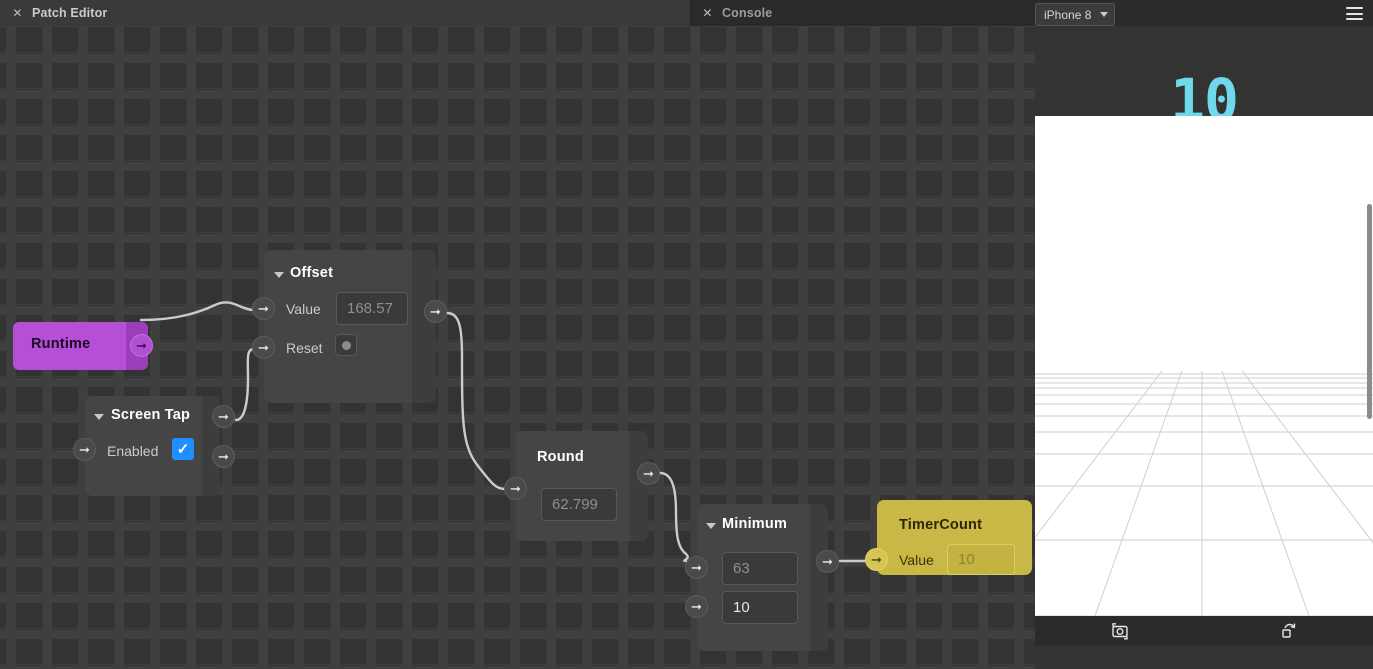 The height and width of the screenshot is (669, 1373). What do you see at coordinates (819, 577) in the screenshot?
I see `node-minimum-strip` at bounding box center [819, 577].